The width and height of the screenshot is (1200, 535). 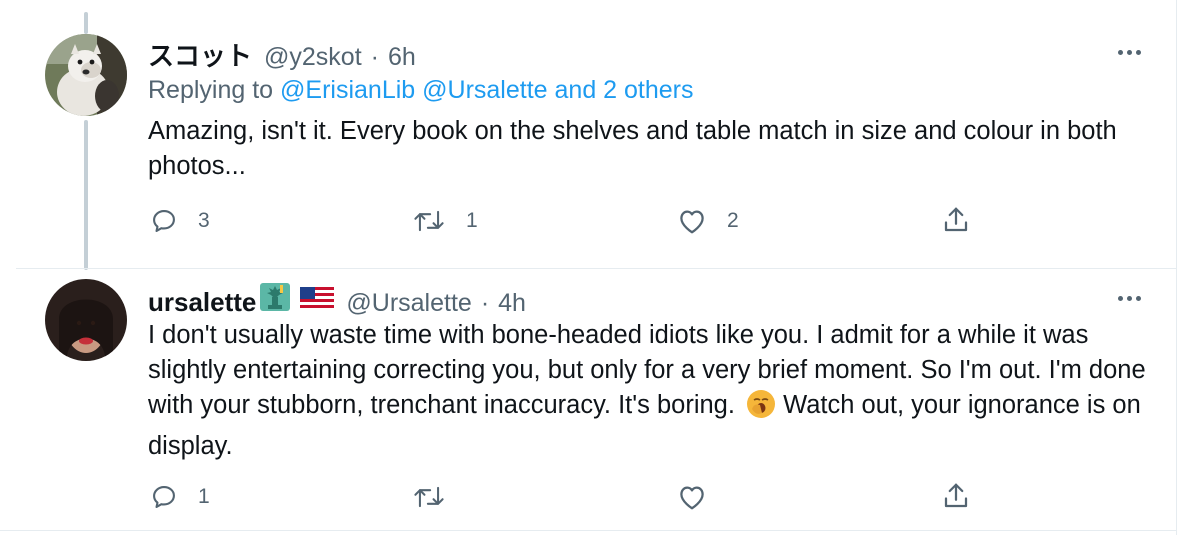 I want to click on retweet-count: 1, so click(x=472, y=220).